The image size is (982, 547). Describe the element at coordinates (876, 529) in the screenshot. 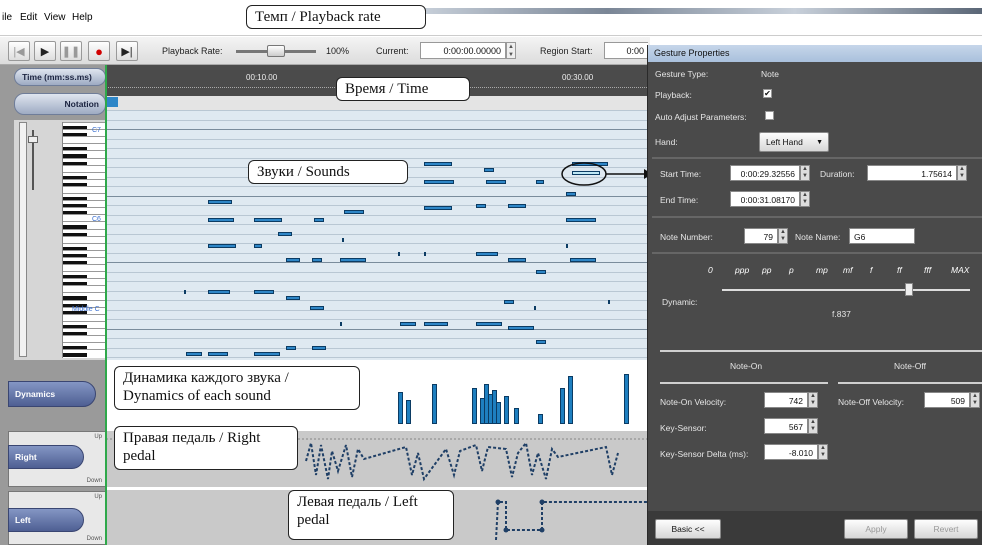

I see `apply-button: Apply` at that location.